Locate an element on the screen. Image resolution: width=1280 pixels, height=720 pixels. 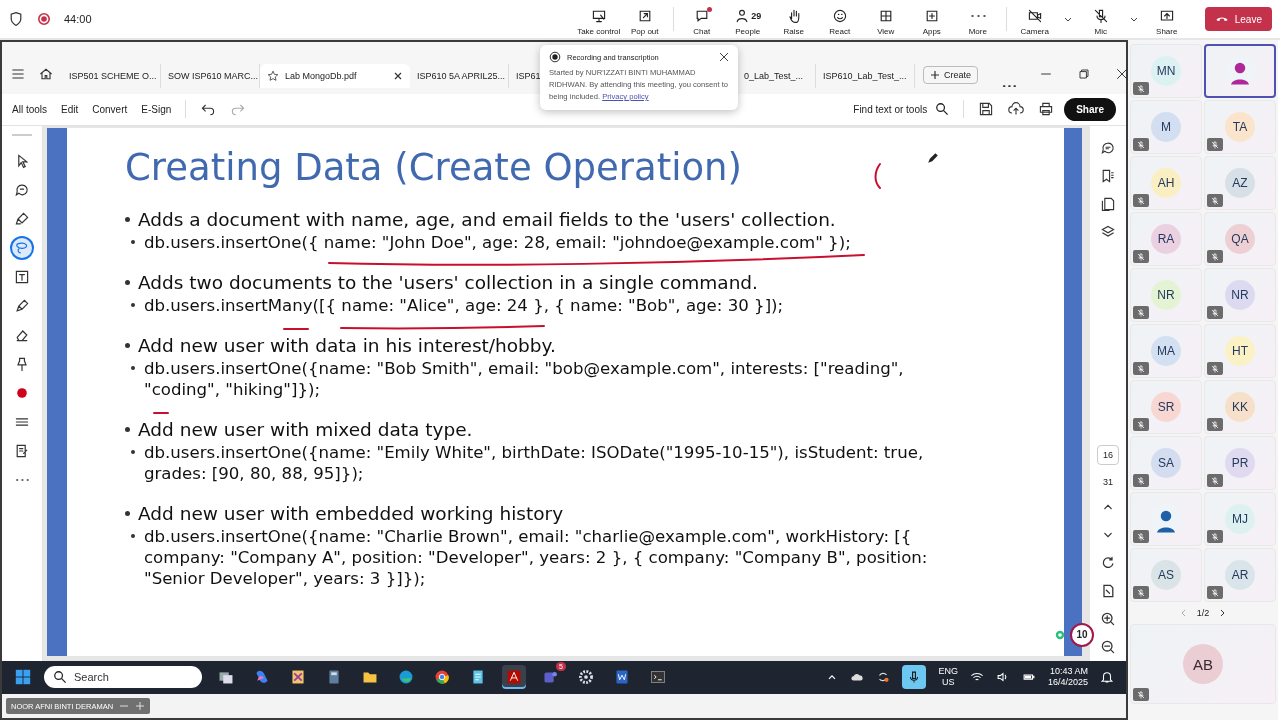
meeting-control-button: Mic is located at coordinates (1100, 19).